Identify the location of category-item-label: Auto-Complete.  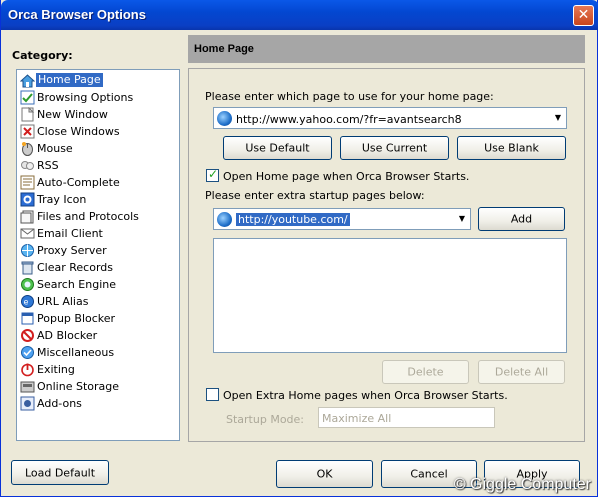
(78, 182).